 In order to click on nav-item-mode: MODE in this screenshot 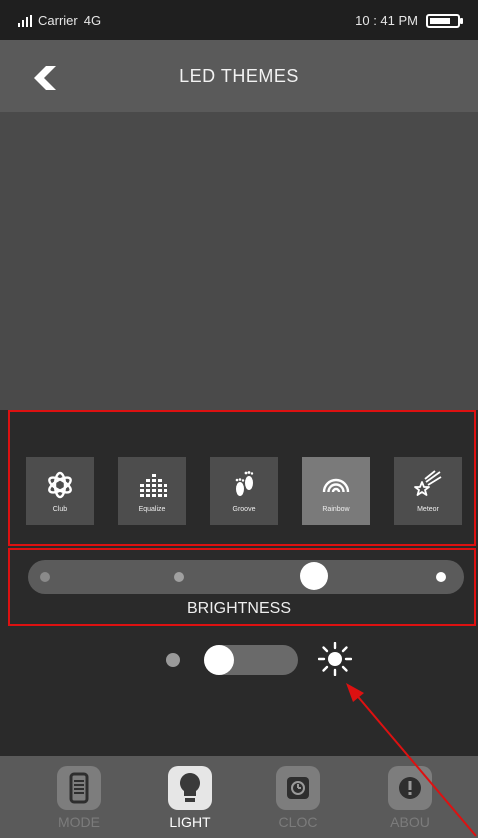, I will do `click(79, 798)`.